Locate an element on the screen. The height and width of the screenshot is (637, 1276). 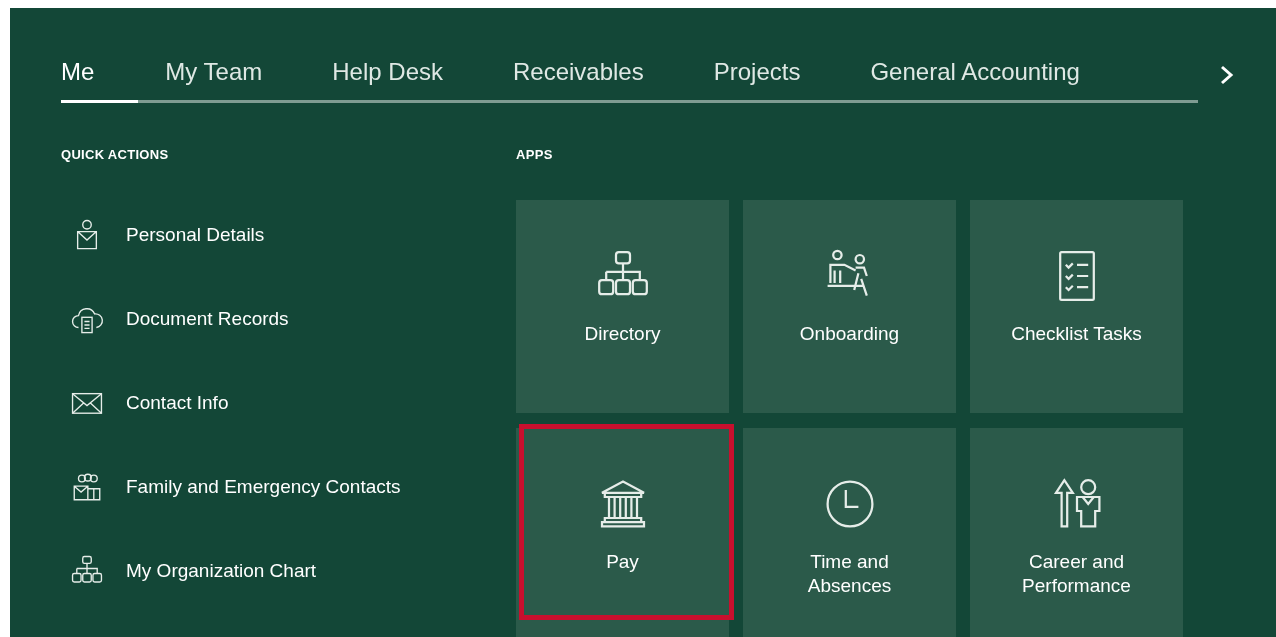
section-heading: QUICK ACTIONS is located at coordinates (115, 154).